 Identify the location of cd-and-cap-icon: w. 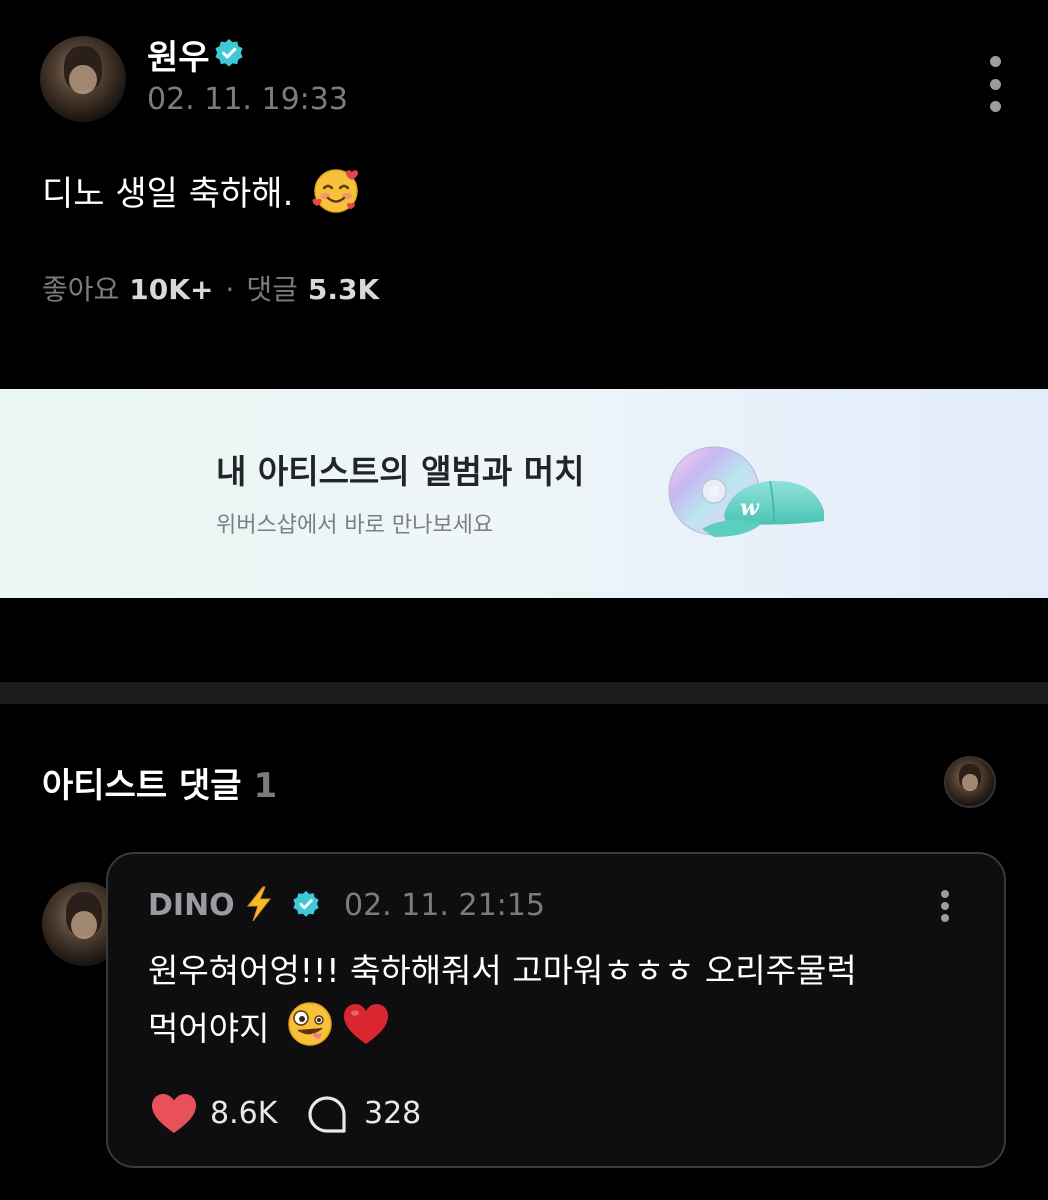
(746, 491).